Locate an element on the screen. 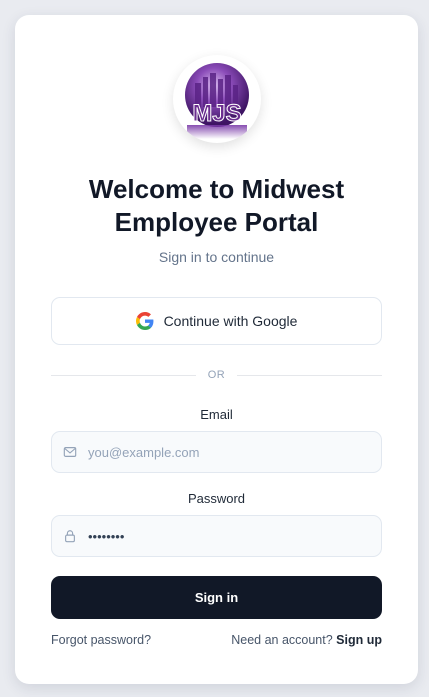 The image size is (429, 697). title-line-1: Welcome to Midwest is located at coordinates (216, 189).